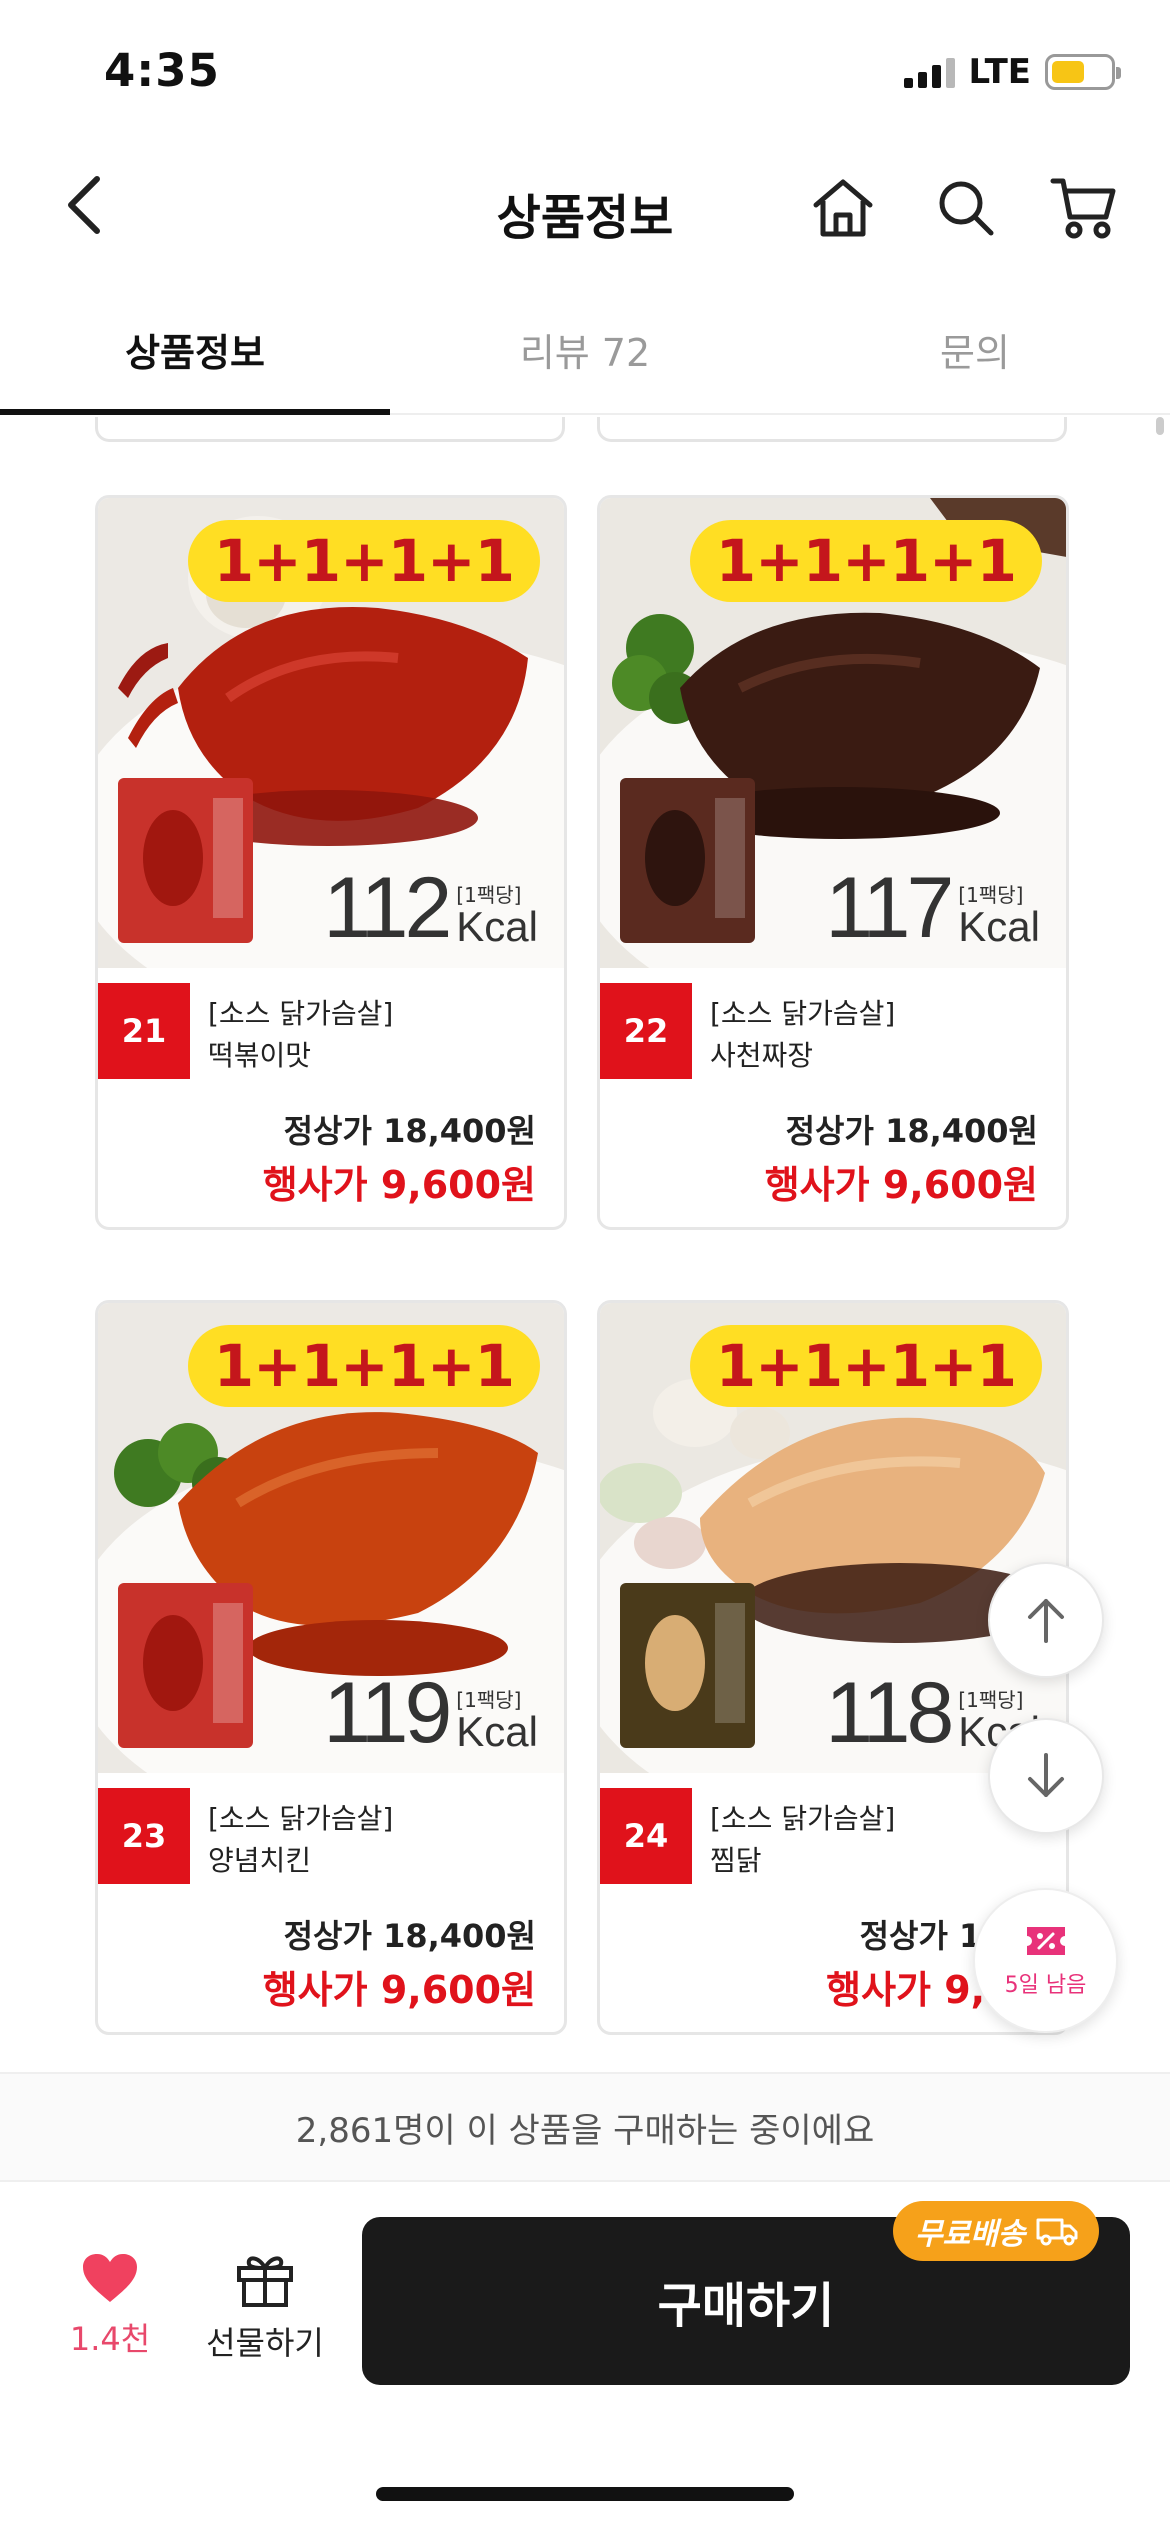 This screenshot has width=1170, height=2532. I want to click on home-icon, so click(843, 208).